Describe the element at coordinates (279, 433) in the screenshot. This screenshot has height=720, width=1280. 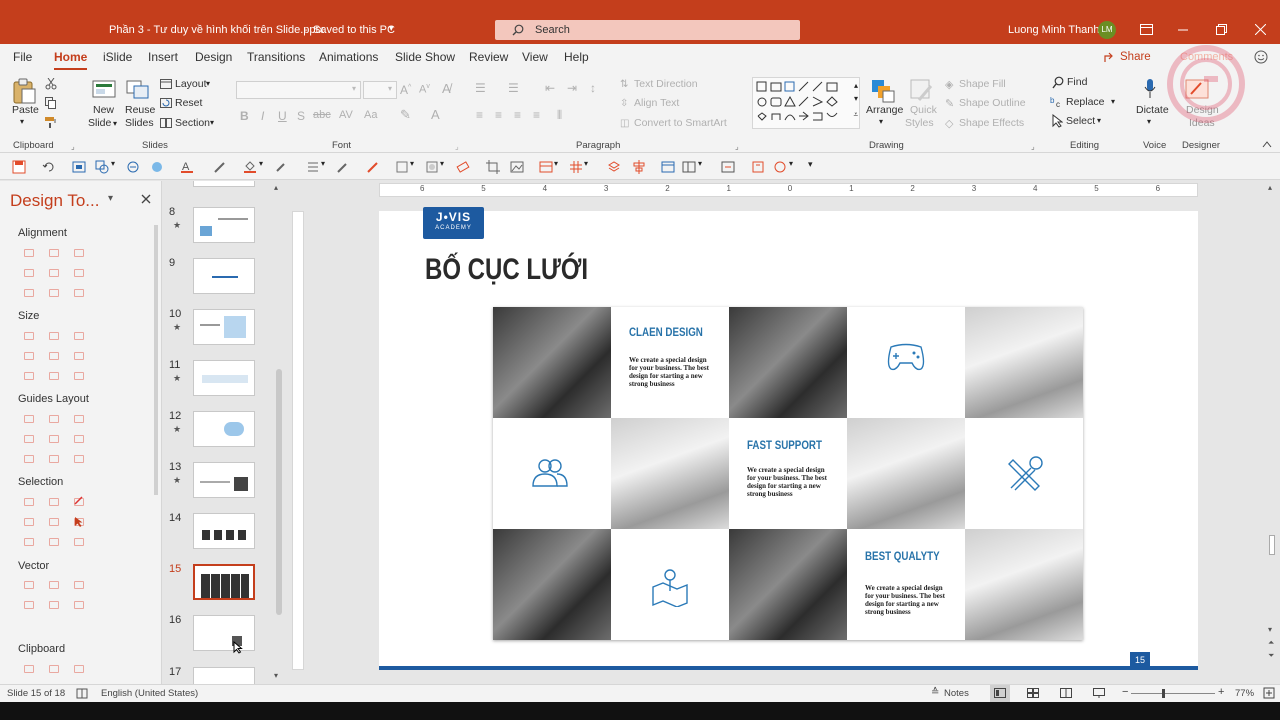
I see `thumbnail-scrollbar: ▴ ▾` at that location.